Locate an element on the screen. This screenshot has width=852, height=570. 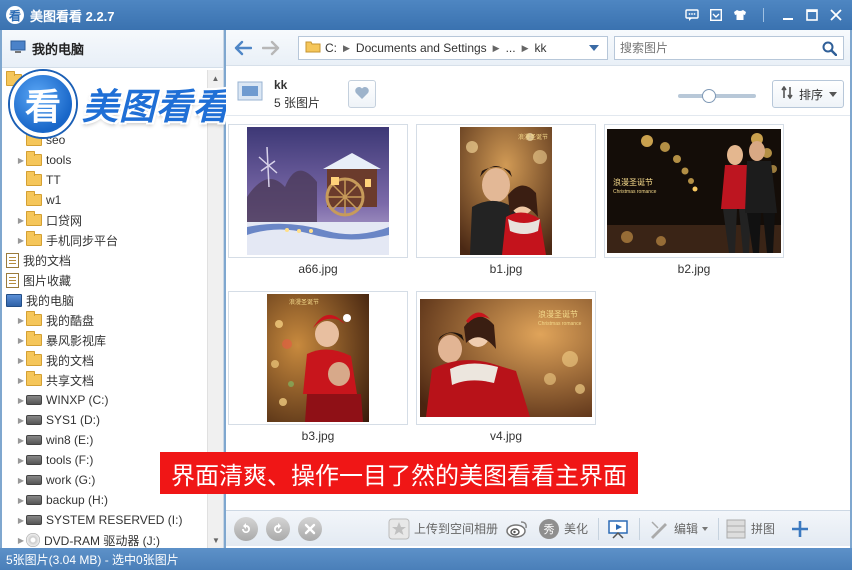
slideshow-button is located at coordinates (620, 529).